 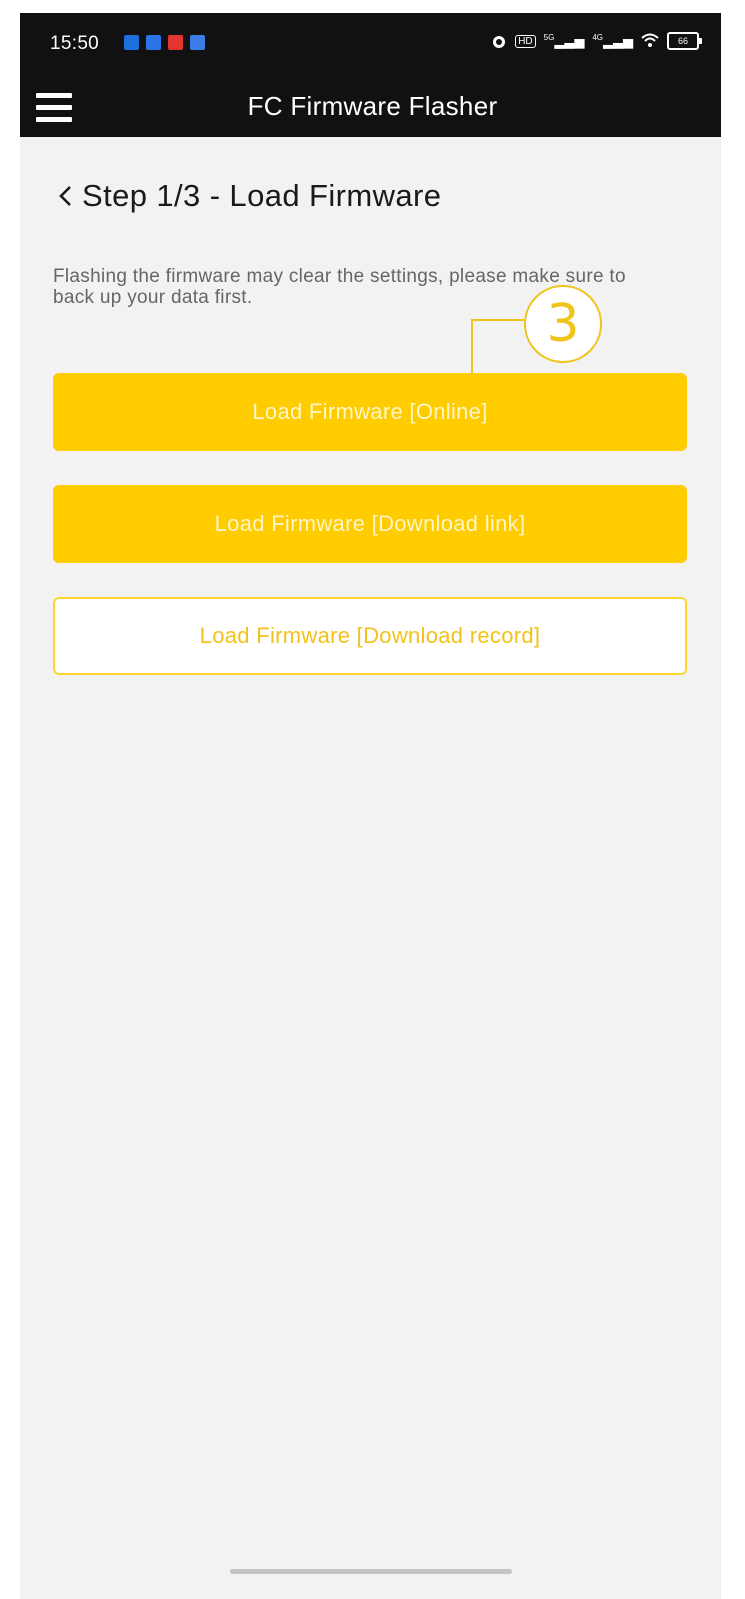 What do you see at coordinates (262, 195) in the screenshot?
I see `step-title: Step 1/3 - Load Firmware` at bounding box center [262, 195].